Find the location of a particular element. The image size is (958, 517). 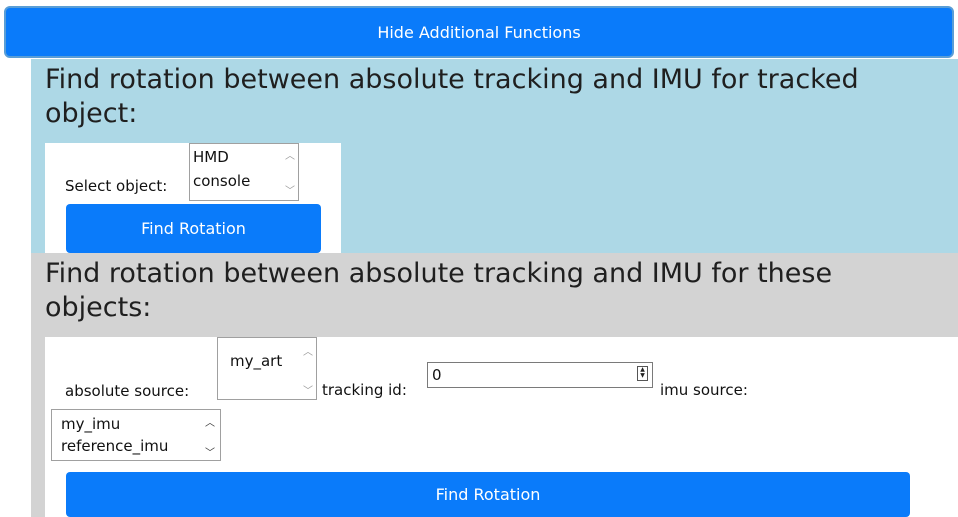

hide-additional-functions-button: Hide Additional Functions is located at coordinates (479, 32).